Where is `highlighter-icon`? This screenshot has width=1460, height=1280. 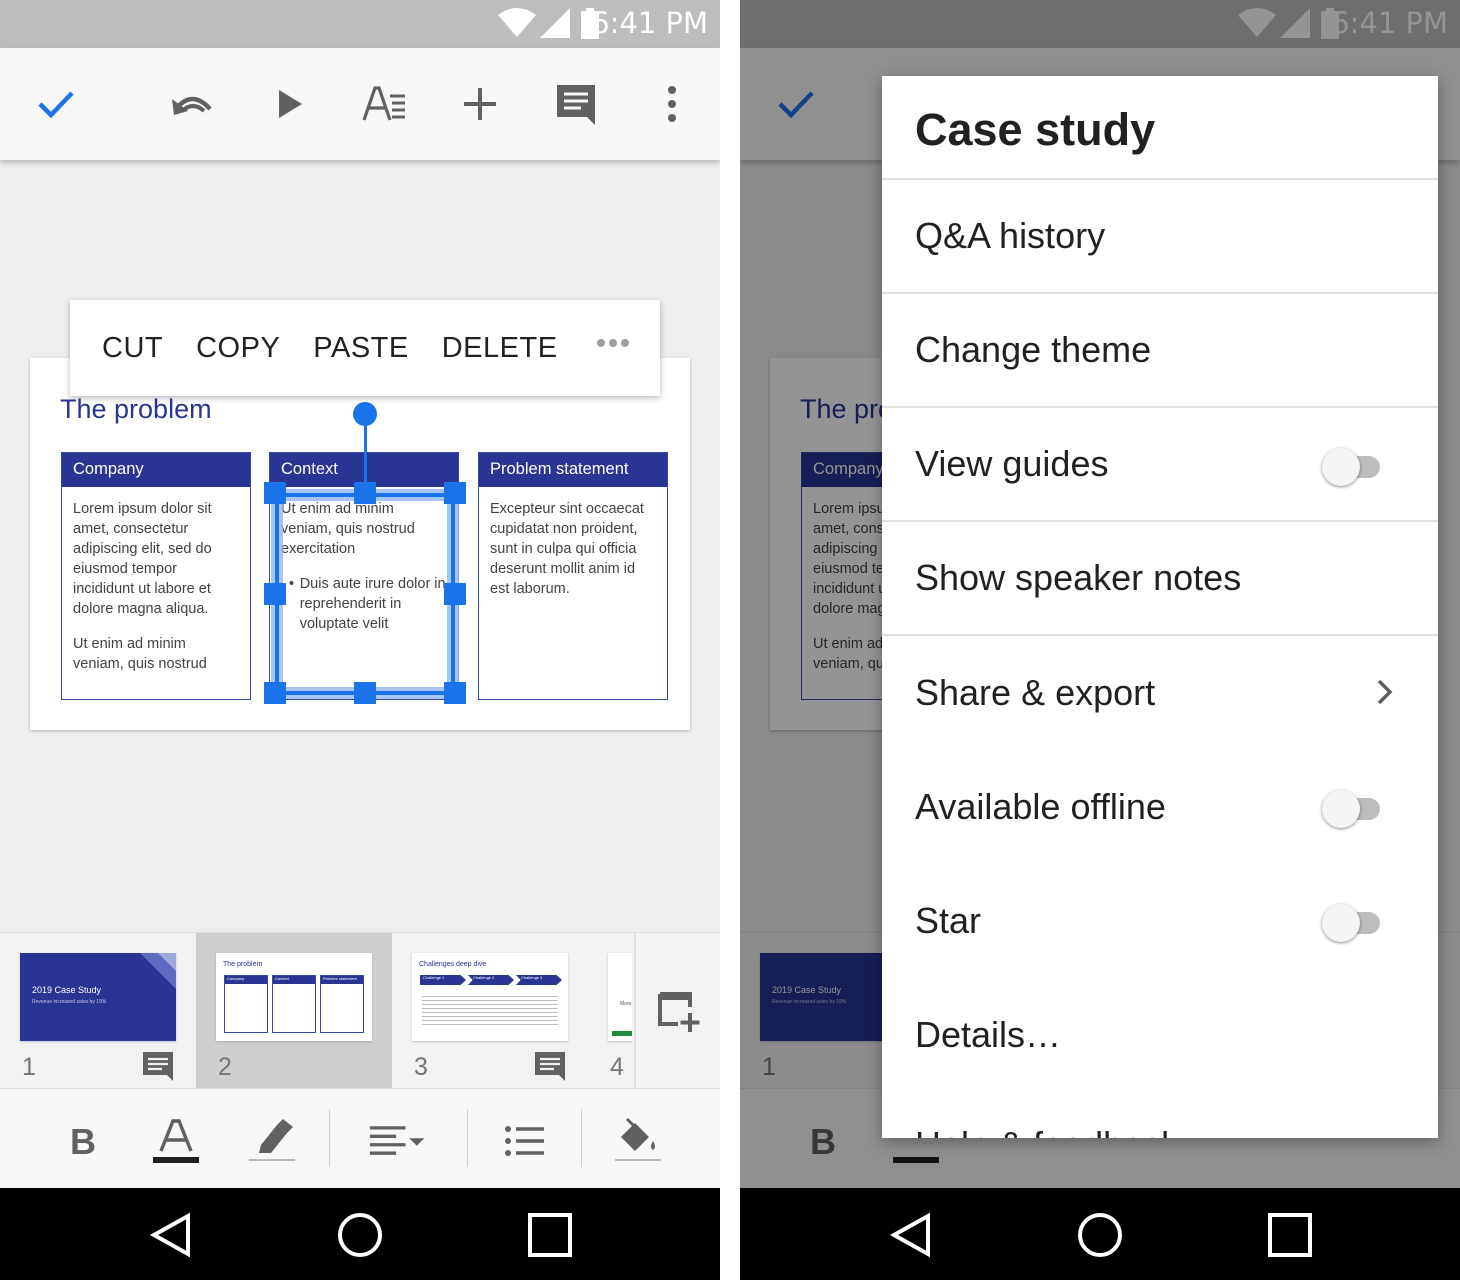 highlighter-icon is located at coordinates (272, 1140).